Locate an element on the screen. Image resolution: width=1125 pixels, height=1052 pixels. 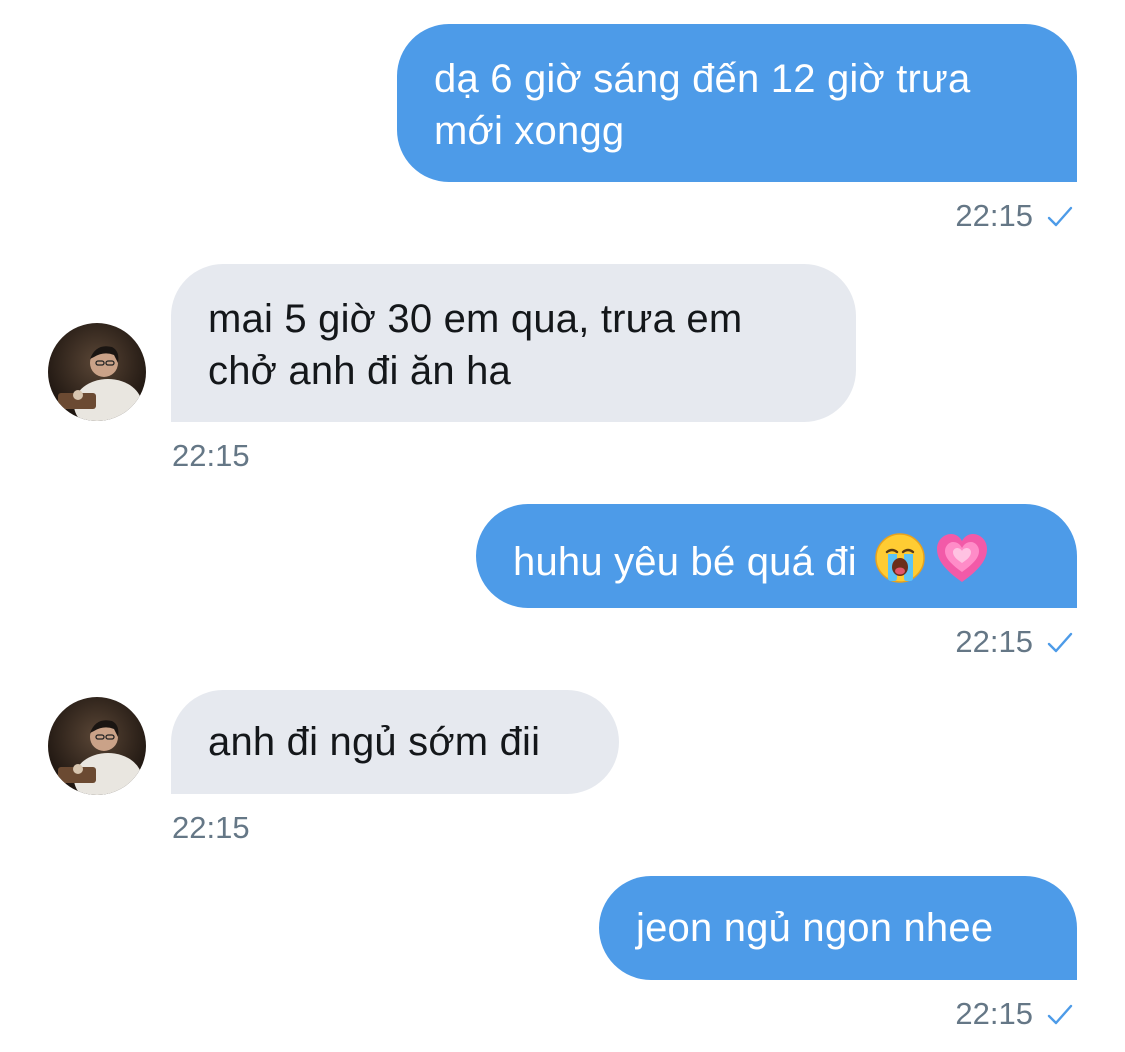
message-text-line: mai 5 giờ 30 em qua, trưa em is located at coordinates (475, 319).